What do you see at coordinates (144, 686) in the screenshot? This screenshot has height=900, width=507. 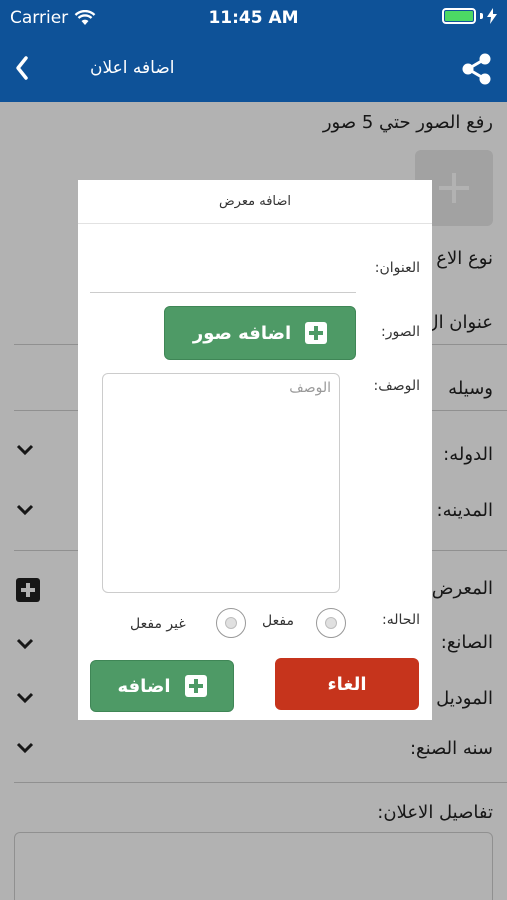 I see `add-label: اضافه` at bounding box center [144, 686].